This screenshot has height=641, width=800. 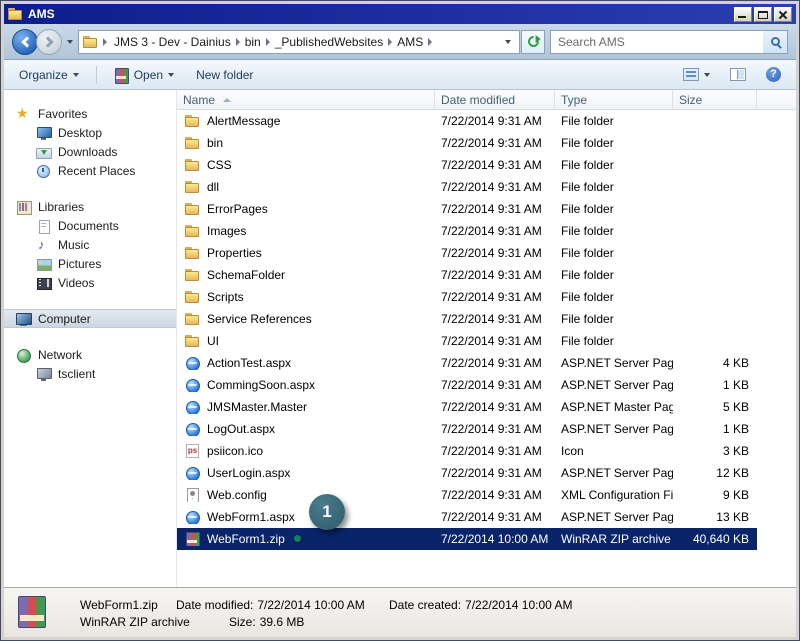 I want to click on open-button: Open, so click(x=144, y=75).